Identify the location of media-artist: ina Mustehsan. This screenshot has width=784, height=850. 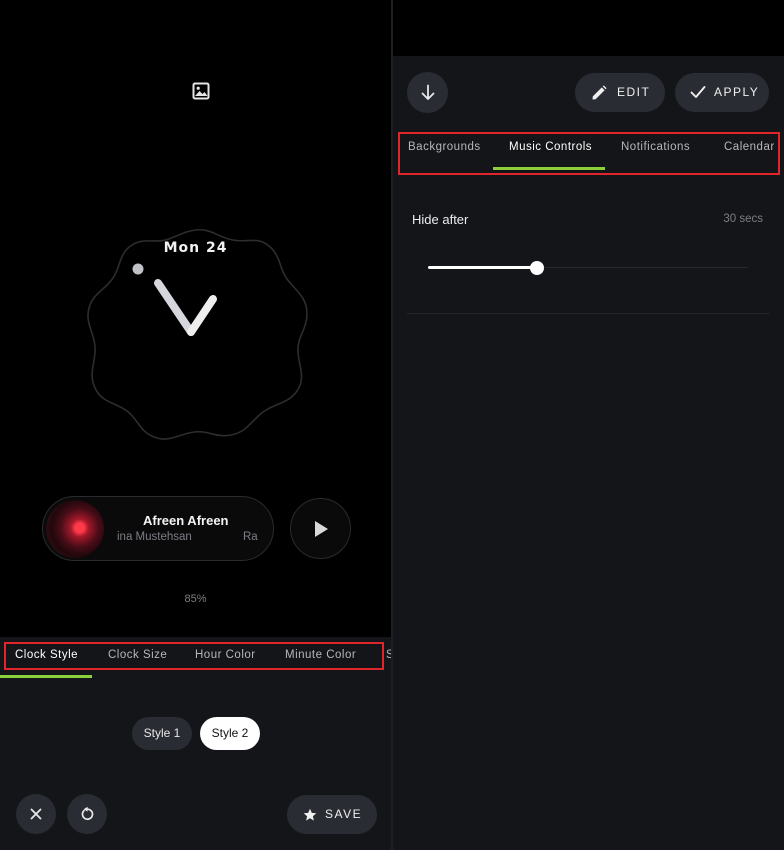
(154, 537).